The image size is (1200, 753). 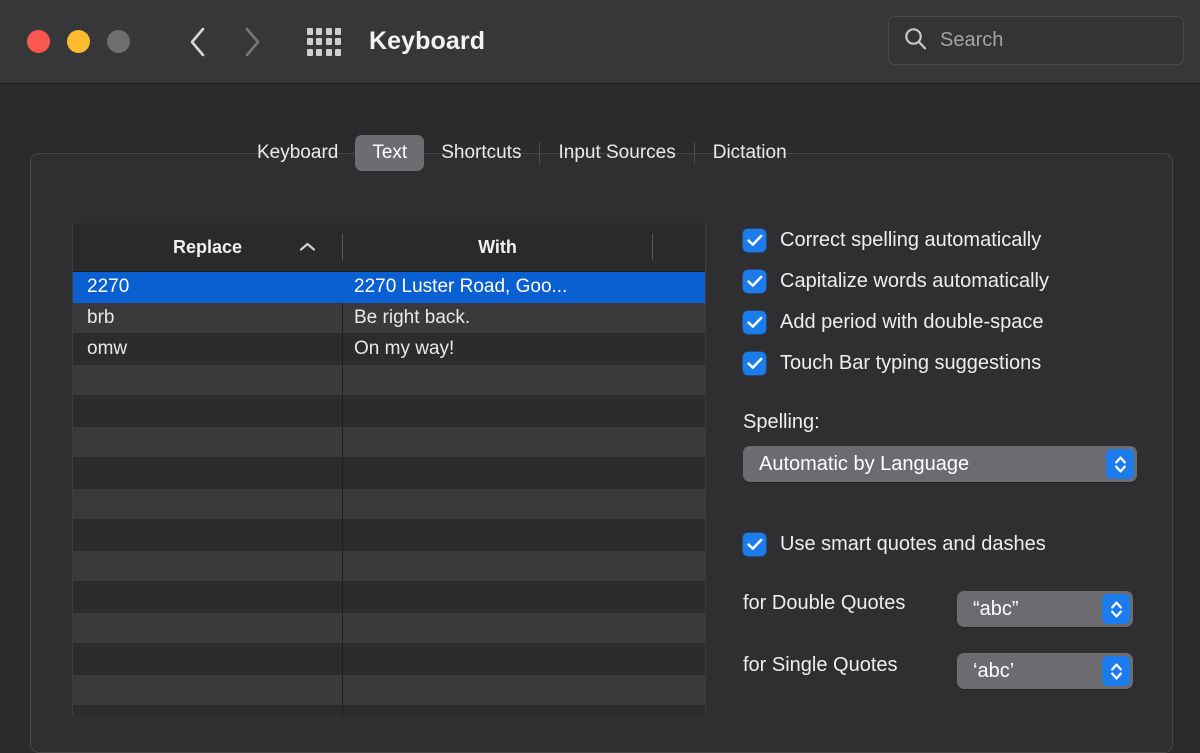 What do you see at coordinates (297, 153) in the screenshot?
I see `tab-keyboard: Keyboard` at bounding box center [297, 153].